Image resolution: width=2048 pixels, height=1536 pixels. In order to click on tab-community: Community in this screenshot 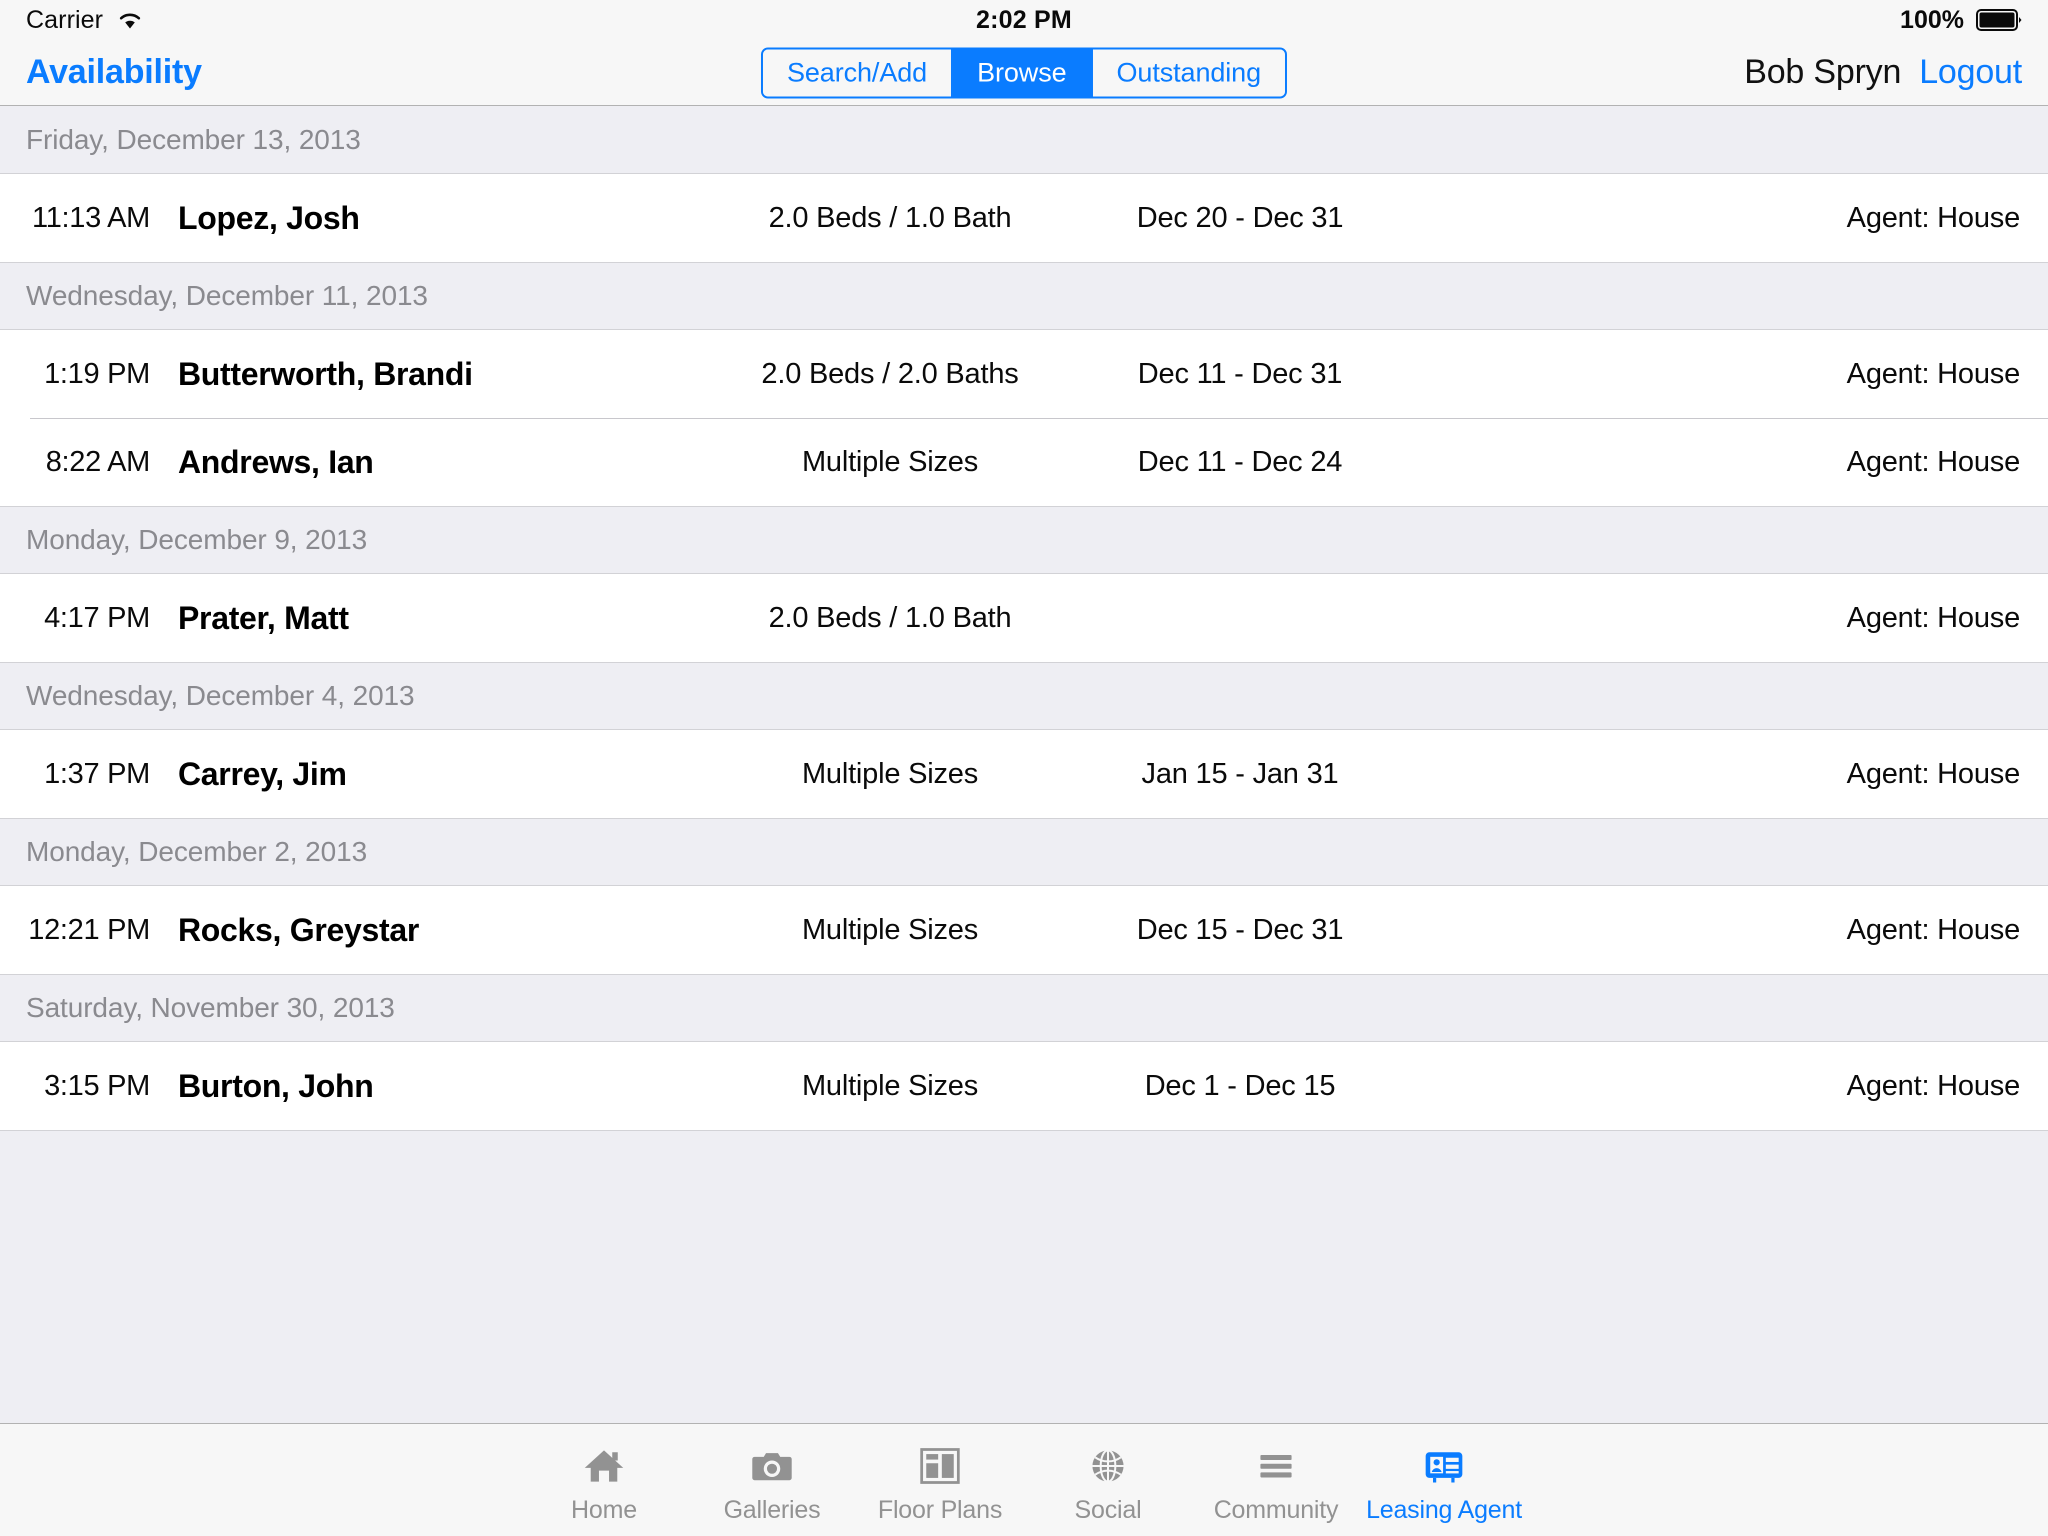, I will do `click(1276, 1480)`.